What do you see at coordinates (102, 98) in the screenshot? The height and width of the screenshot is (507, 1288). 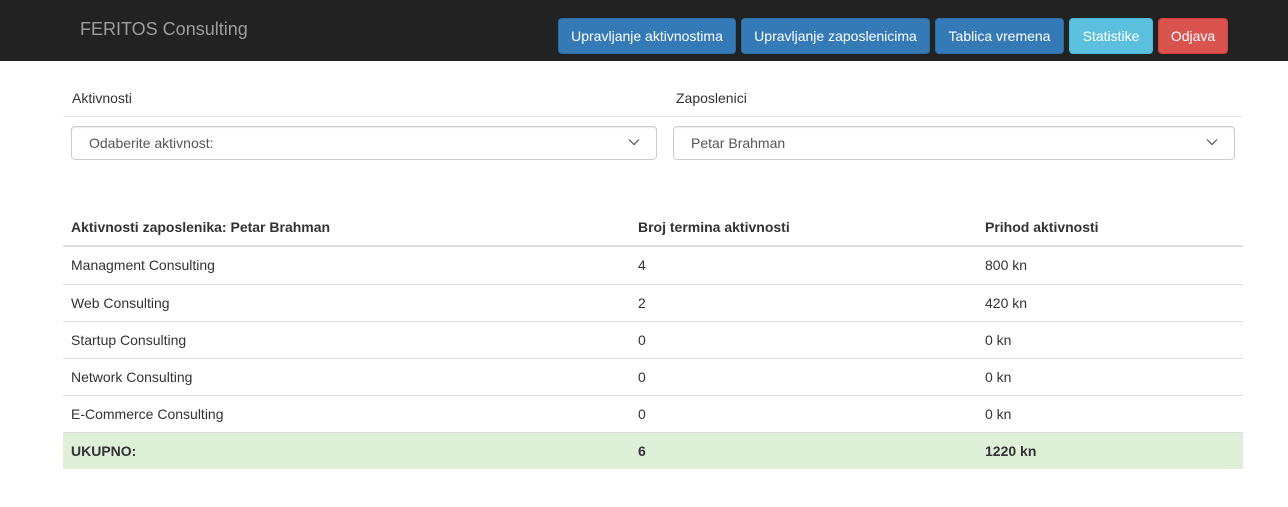 I see `activities-label: Aktivnosti` at bounding box center [102, 98].